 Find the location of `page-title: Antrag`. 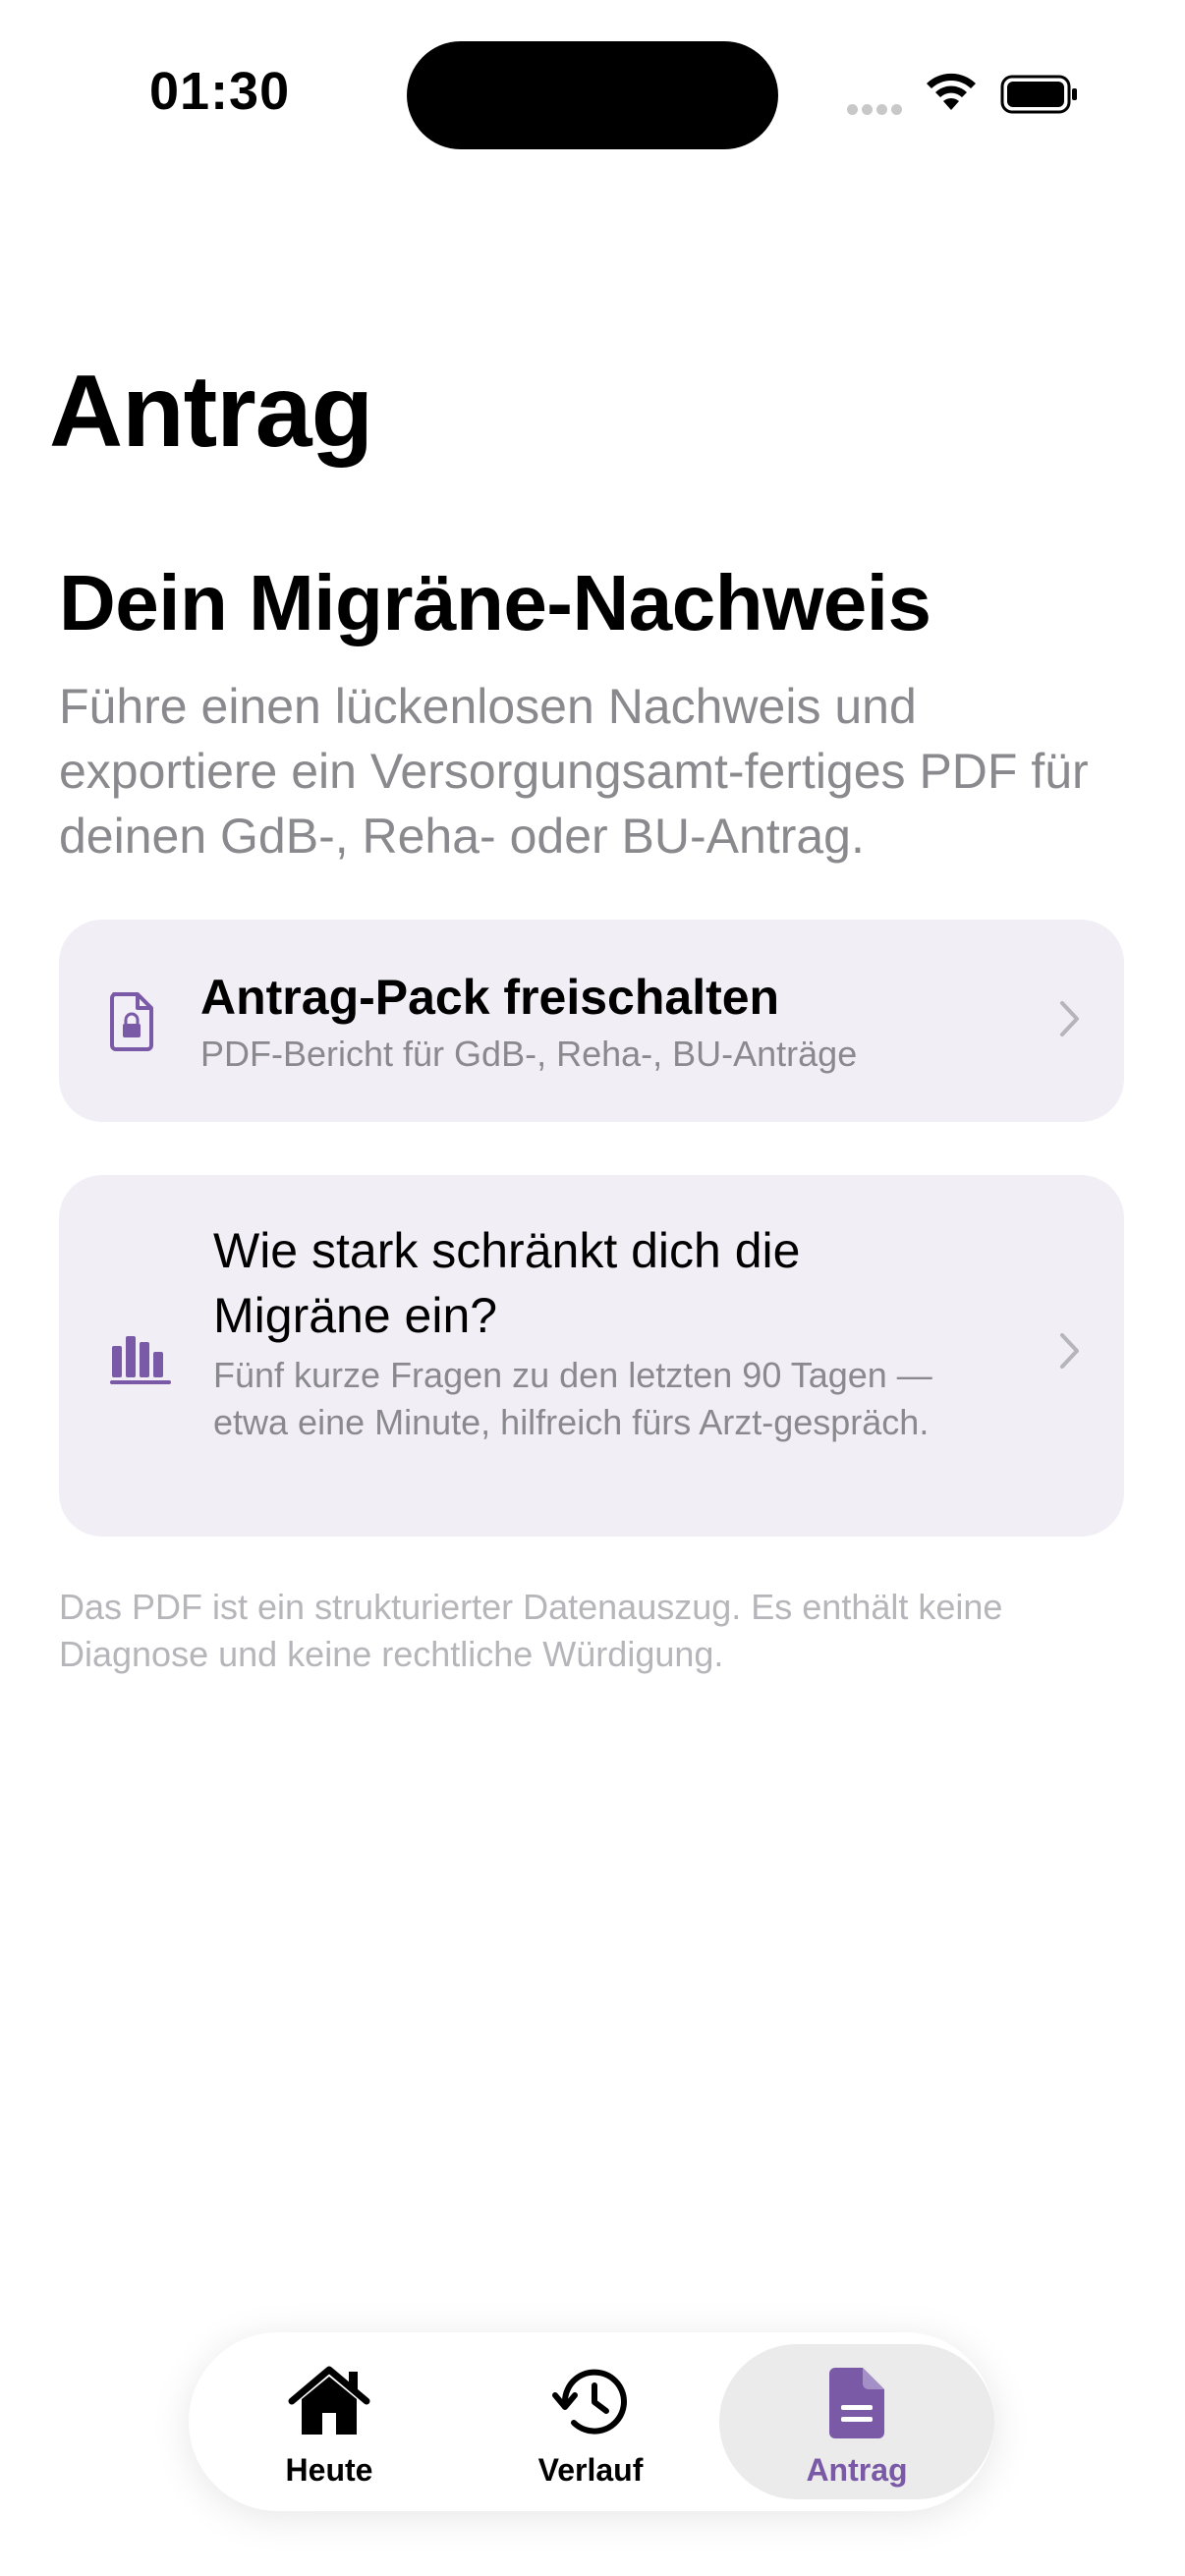

page-title: Antrag is located at coordinates (211, 412).